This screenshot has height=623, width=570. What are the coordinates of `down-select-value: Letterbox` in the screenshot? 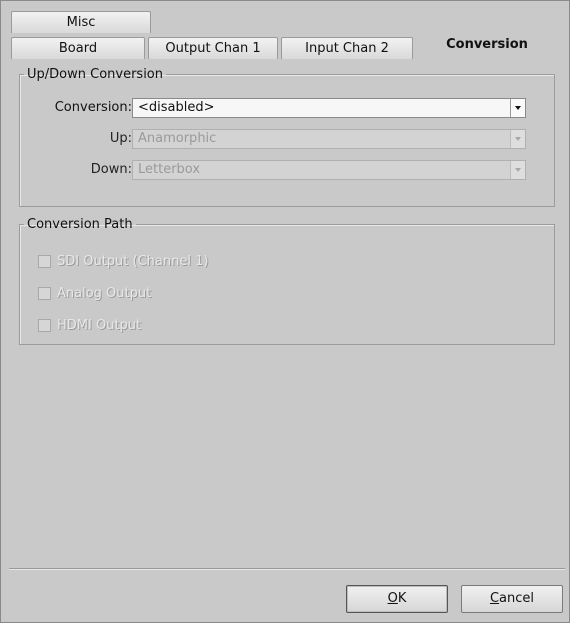 It's located at (169, 169).